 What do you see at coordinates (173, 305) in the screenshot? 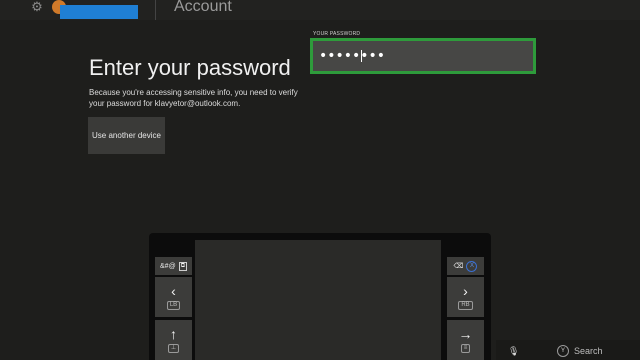
I see `left-bumper-icon: LB` at bounding box center [173, 305].